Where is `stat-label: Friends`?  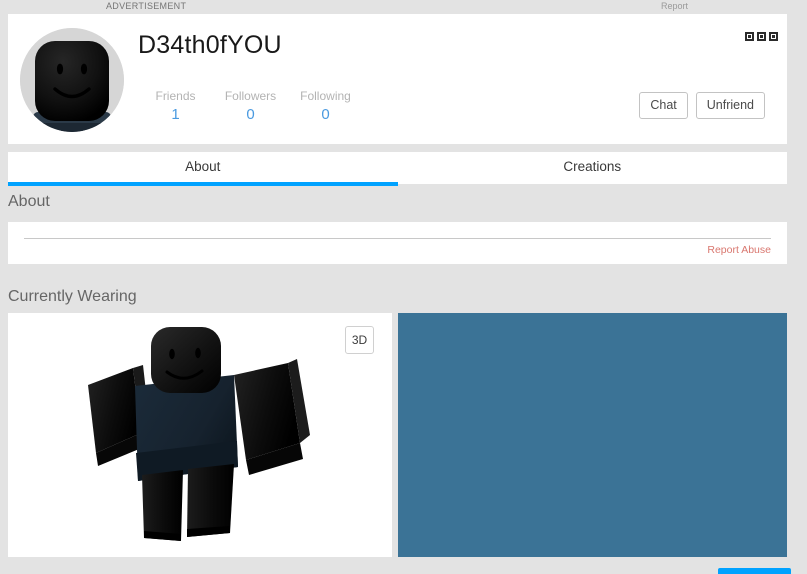 stat-label: Friends is located at coordinates (175, 96).